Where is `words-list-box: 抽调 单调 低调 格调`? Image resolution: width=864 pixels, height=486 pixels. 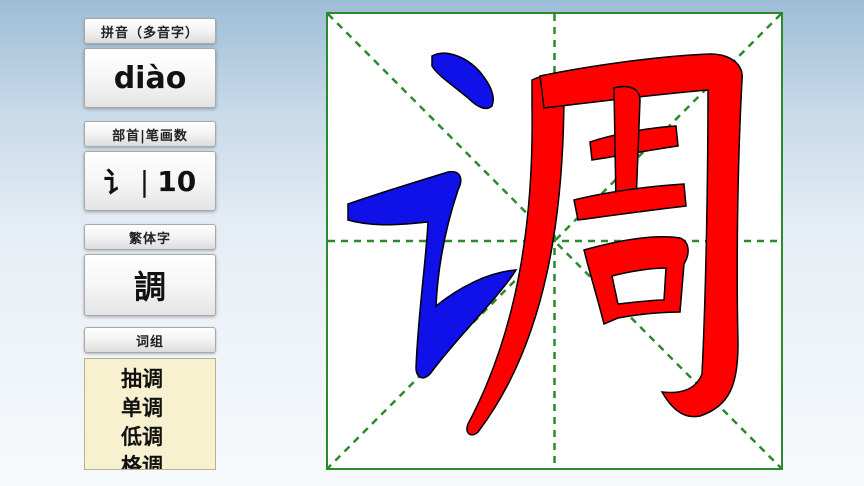 words-list-box: 抽调 单调 低调 格调 is located at coordinates (150, 414).